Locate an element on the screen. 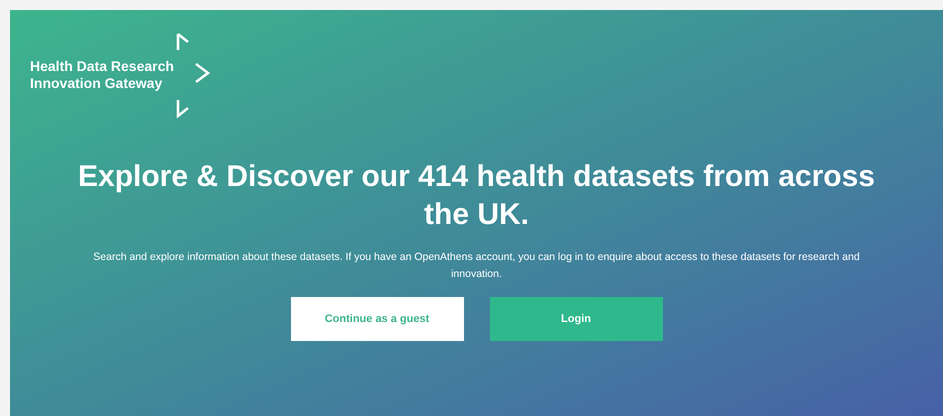  arrows-icon is located at coordinates (193, 75).